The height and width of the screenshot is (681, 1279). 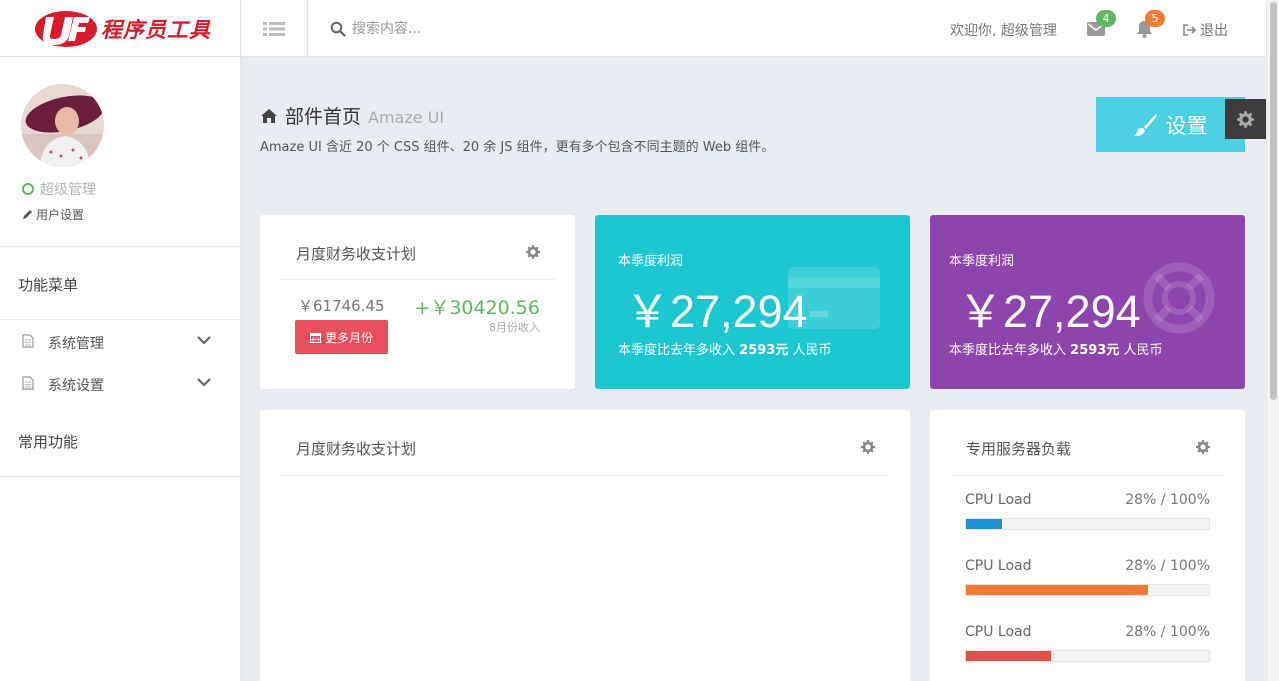 I want to click on list-icon, so click(x=274, y=28).